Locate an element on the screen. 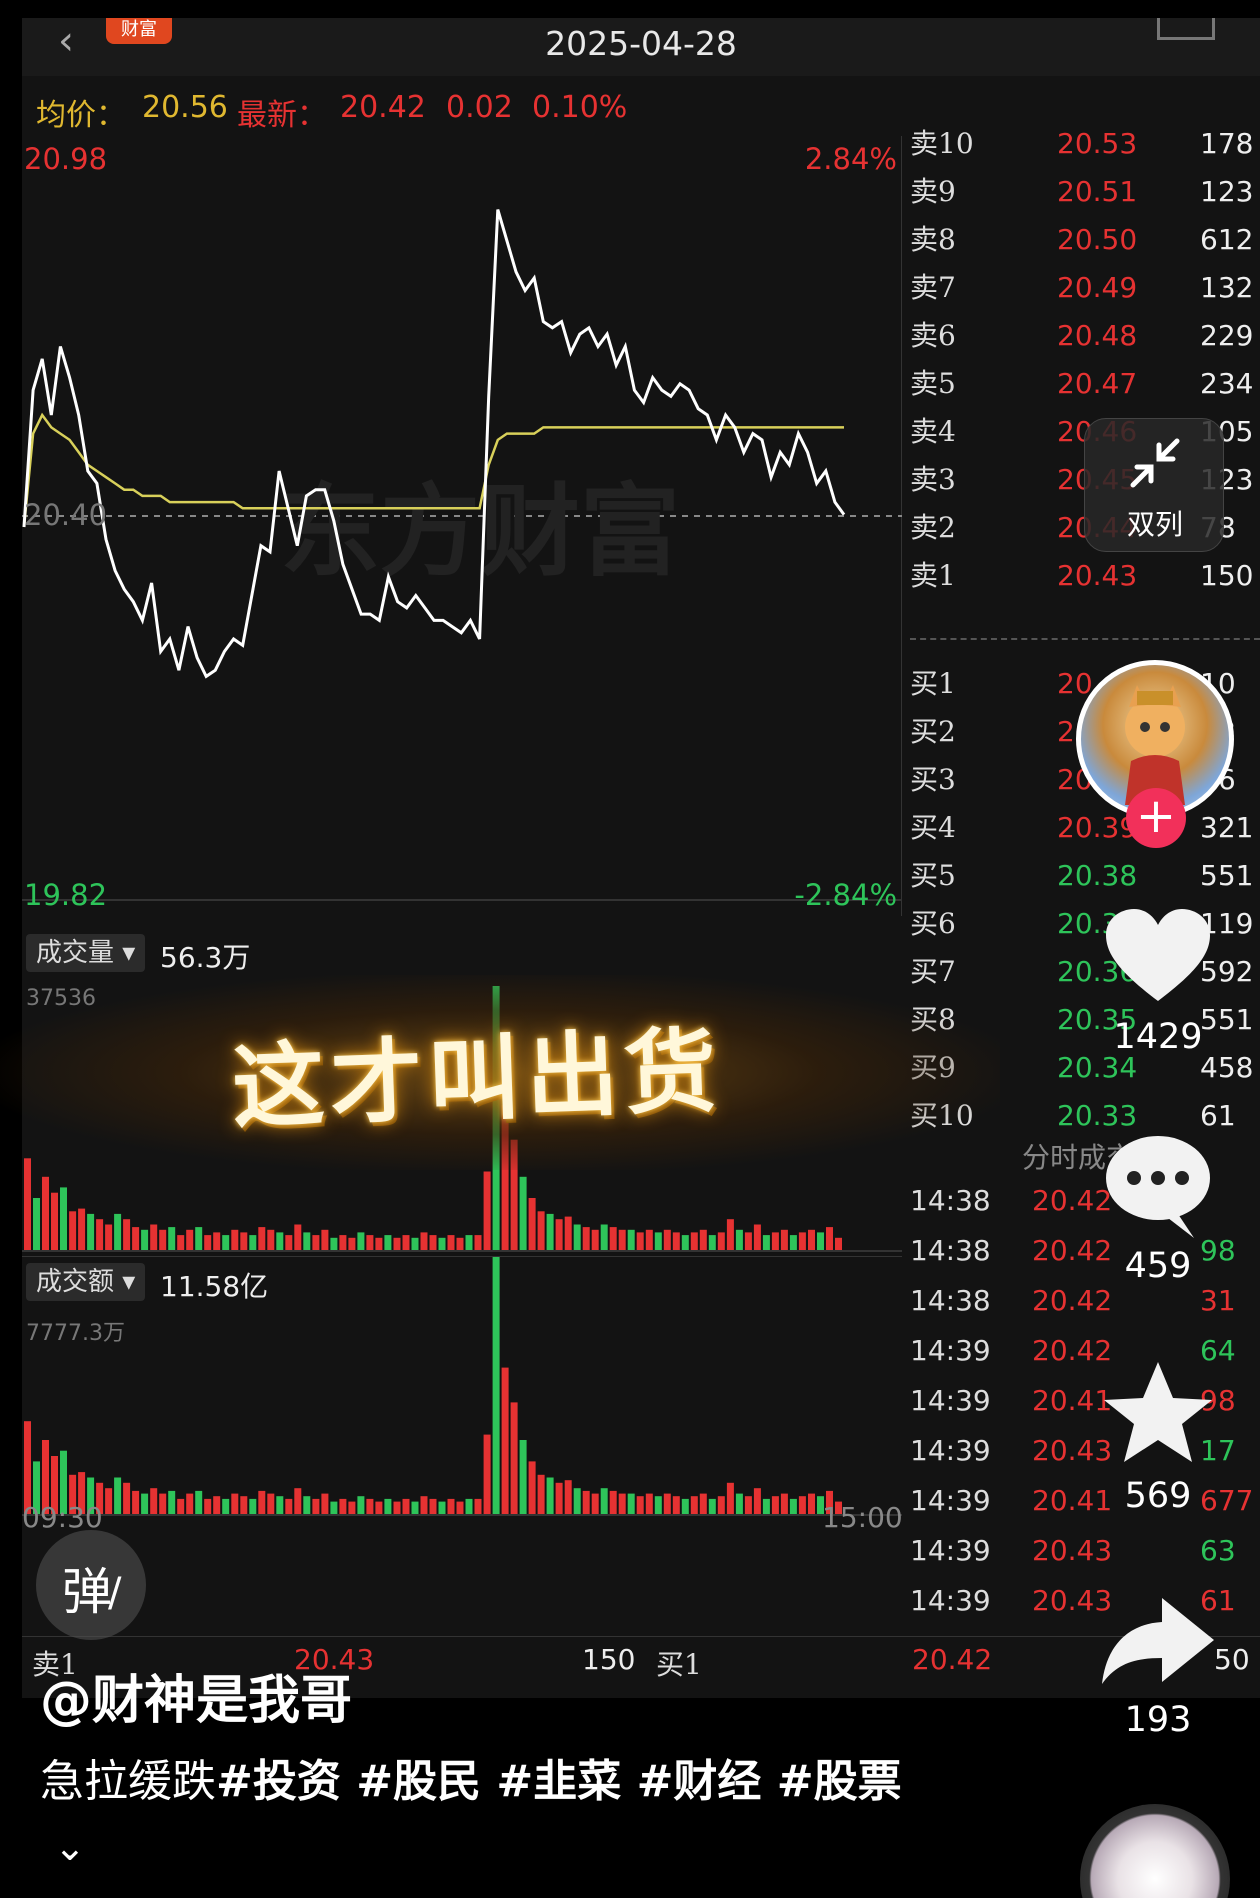  hashtag-link: #股民 is located at coordinates (411, 1781).